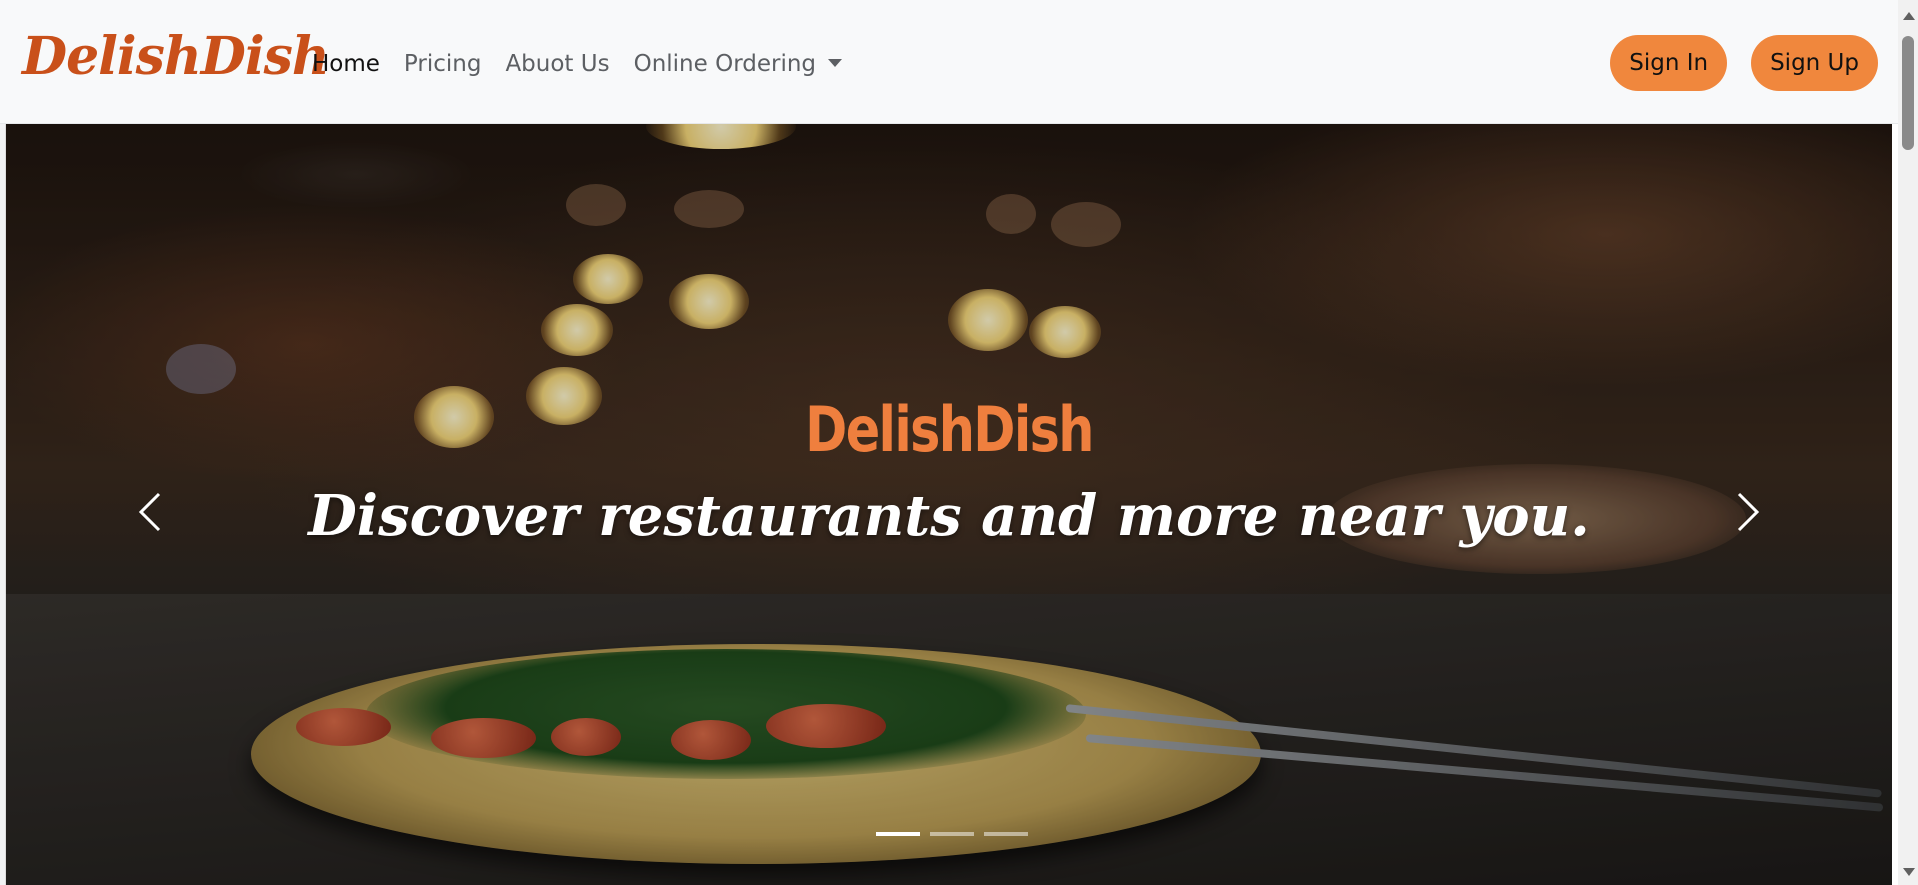 The image size is (1918, 885). What do you see at coordinates (725, 64) in the screenshot?
I see `nav-dropdown-label: Online Ordering` at bounding box center [725, 64].